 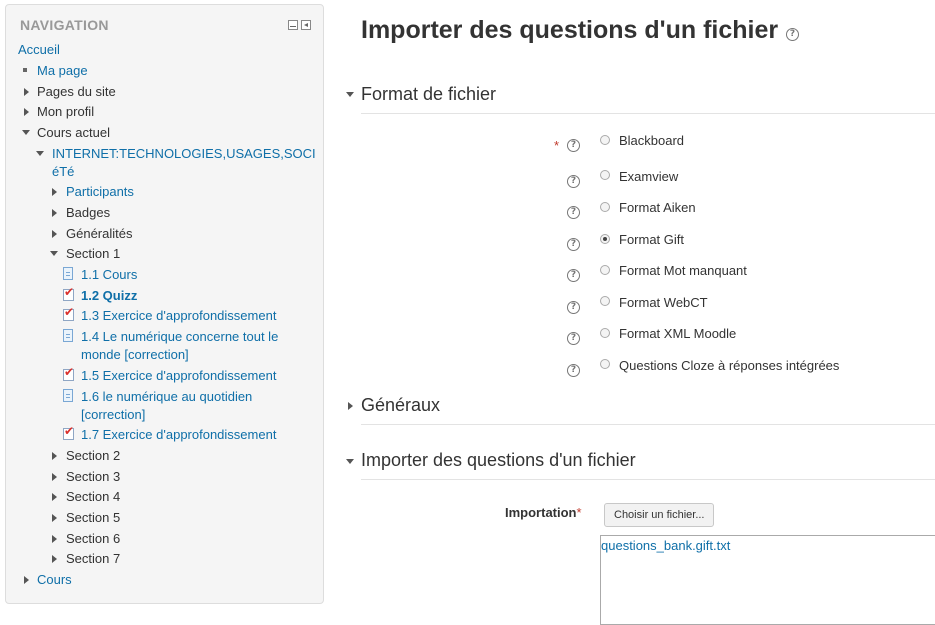 I want to click on option-label: Examview, so click(x=649, y=176).